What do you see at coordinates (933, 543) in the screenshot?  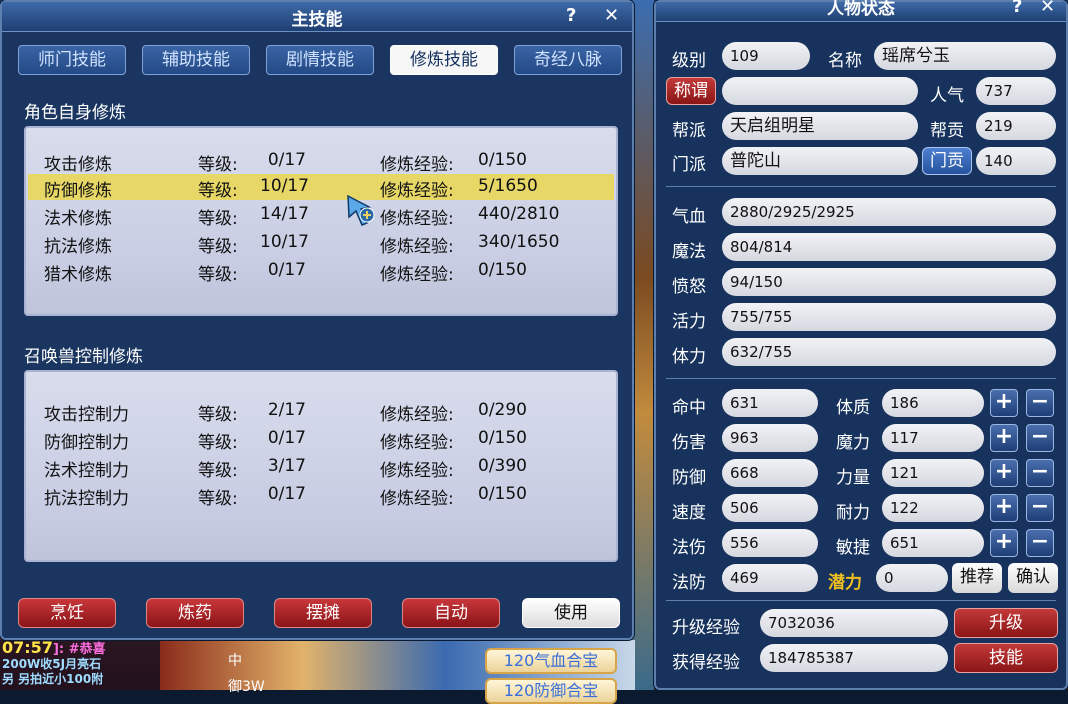 I see `agility-value: 651` at bounding box center [933, 543].